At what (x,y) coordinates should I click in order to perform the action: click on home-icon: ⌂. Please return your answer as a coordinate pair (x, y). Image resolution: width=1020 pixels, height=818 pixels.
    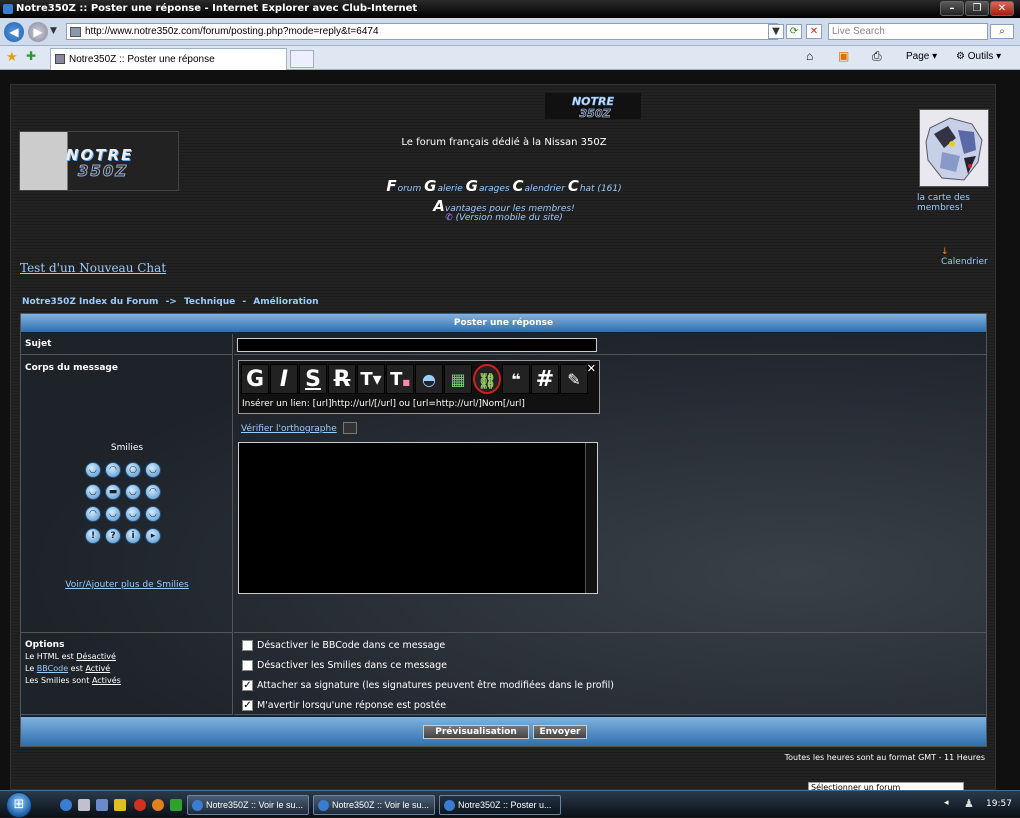
    Looking at the image, I should click on (809, 56).